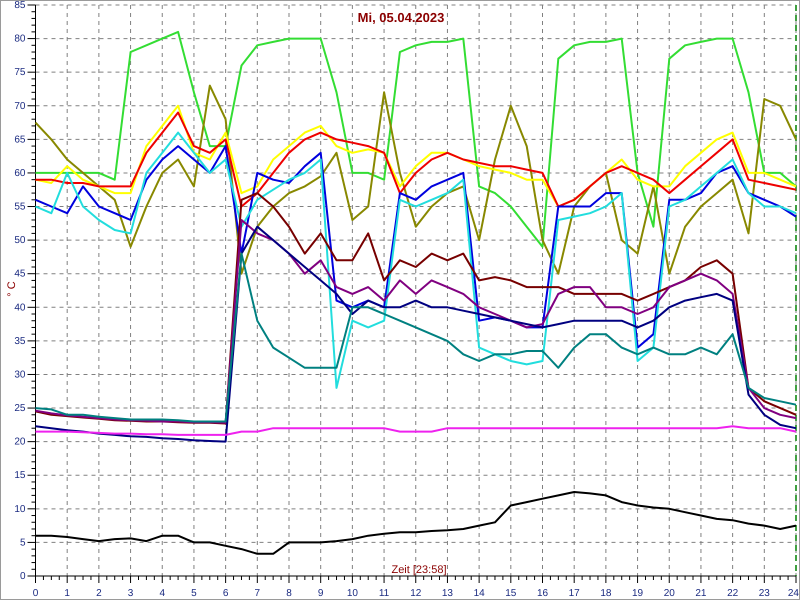  I want to click on y-tick-label: 40, so click(20, 308).